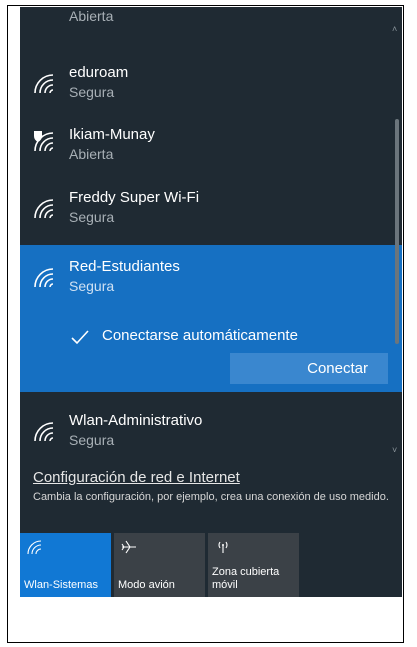 The width and height of the screenshot is (417, 647). I want to click on network-name: Ikiam-Munay, so click(112, 134).